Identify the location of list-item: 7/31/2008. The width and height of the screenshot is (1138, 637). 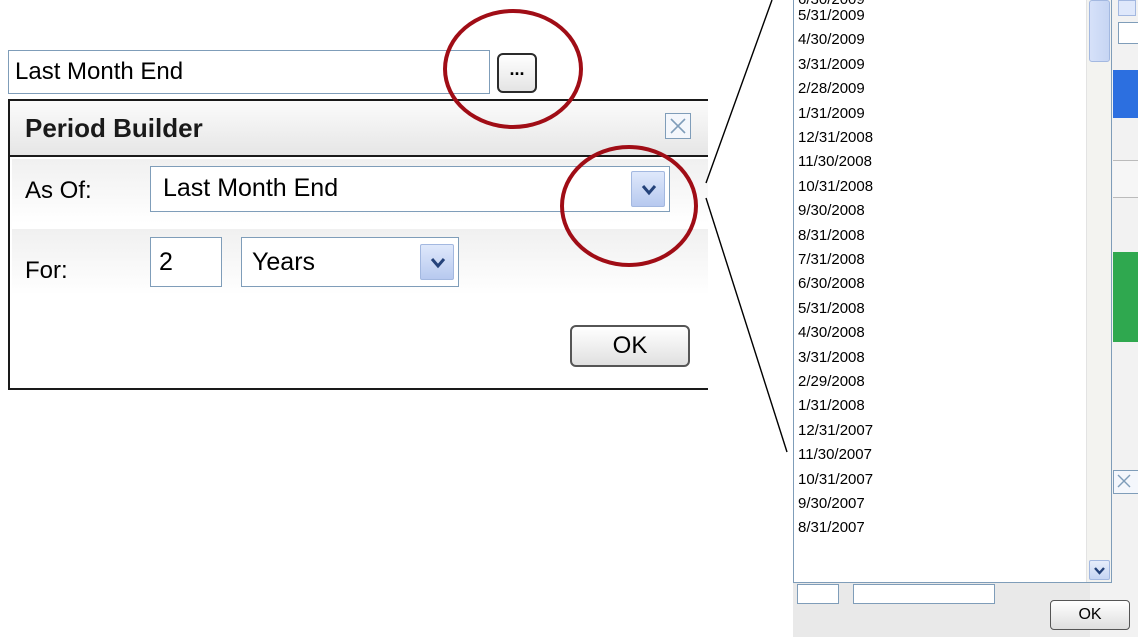
(831, 259).